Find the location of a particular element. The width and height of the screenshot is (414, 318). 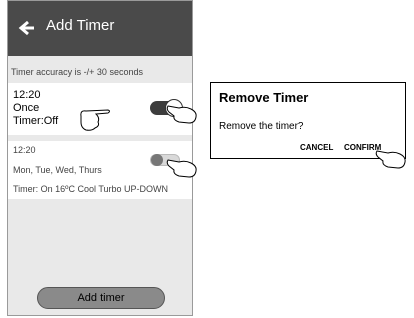

timer-accuracy-notice: Timer accuracy is -/+ 30 seconds is located at coordinates (77, 72).